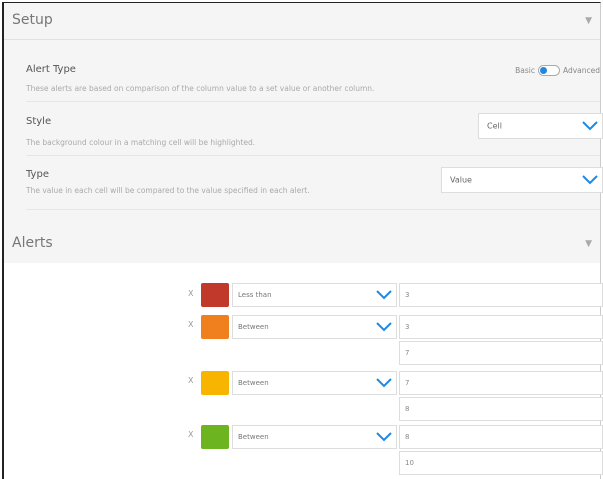 Image resolution: width=603 pixels, height=479 pixels. What do you see at coordinates (255, 295) in the screenshot?
I see `alert-condition-value: Less than` at bounding box center [255, 295].